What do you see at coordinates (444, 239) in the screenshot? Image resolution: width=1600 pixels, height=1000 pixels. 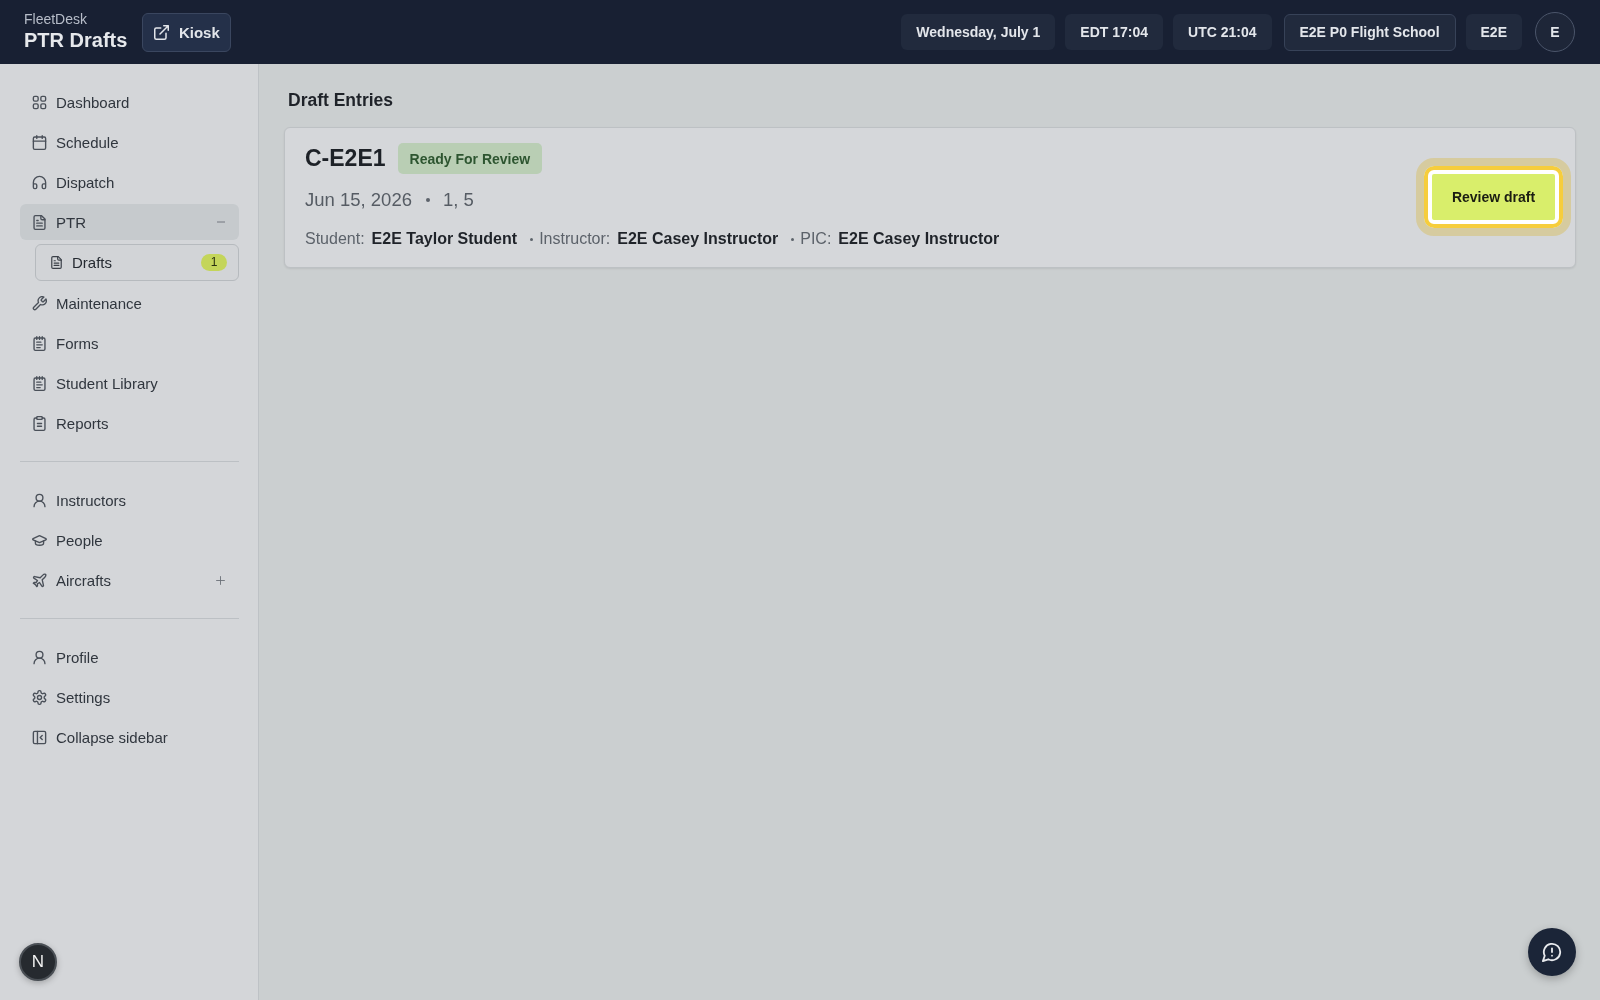 I see `field-value: E2E Taylor Student` at bounding box center [444, 239].